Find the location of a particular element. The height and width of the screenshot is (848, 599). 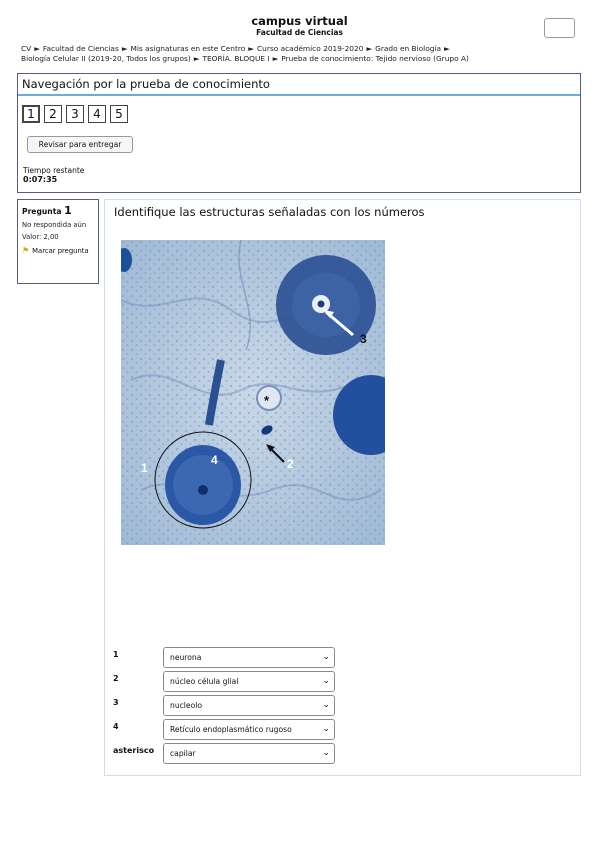

answer-label: 2 is located at coordinates (116, 678).